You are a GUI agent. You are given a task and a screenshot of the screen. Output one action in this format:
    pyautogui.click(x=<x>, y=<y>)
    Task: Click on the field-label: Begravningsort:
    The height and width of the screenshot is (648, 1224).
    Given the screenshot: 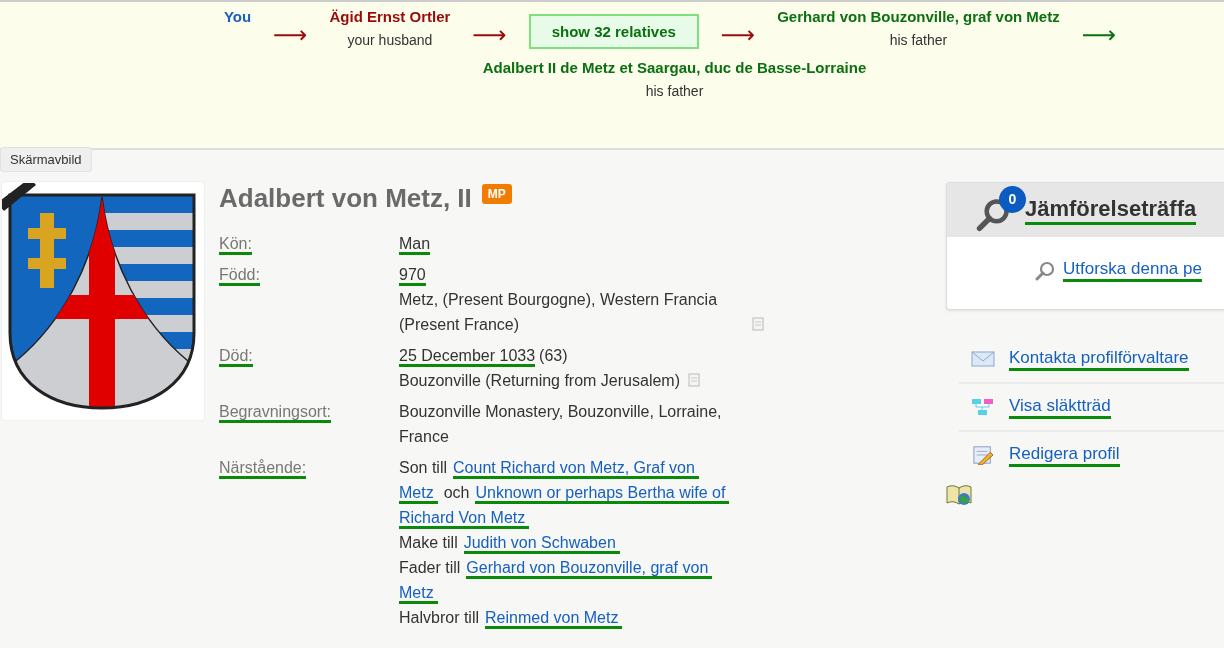 What is the action you would take?
    pyautogui.click(x=275, y=413)
    